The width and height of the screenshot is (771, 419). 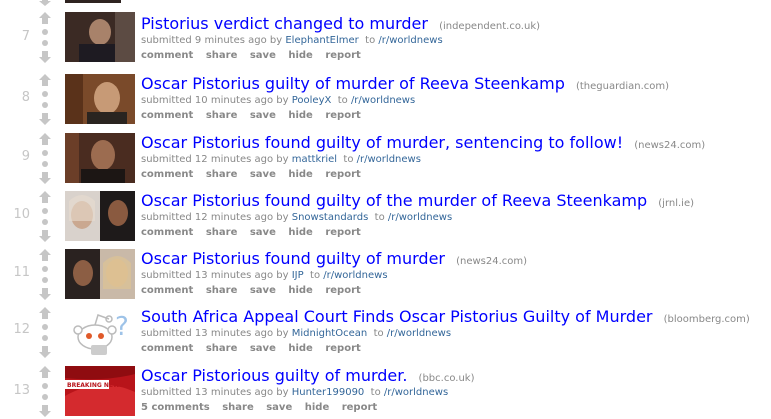 I want to click on post-domain: (jrnl.ie), so click(x=676, y=203).